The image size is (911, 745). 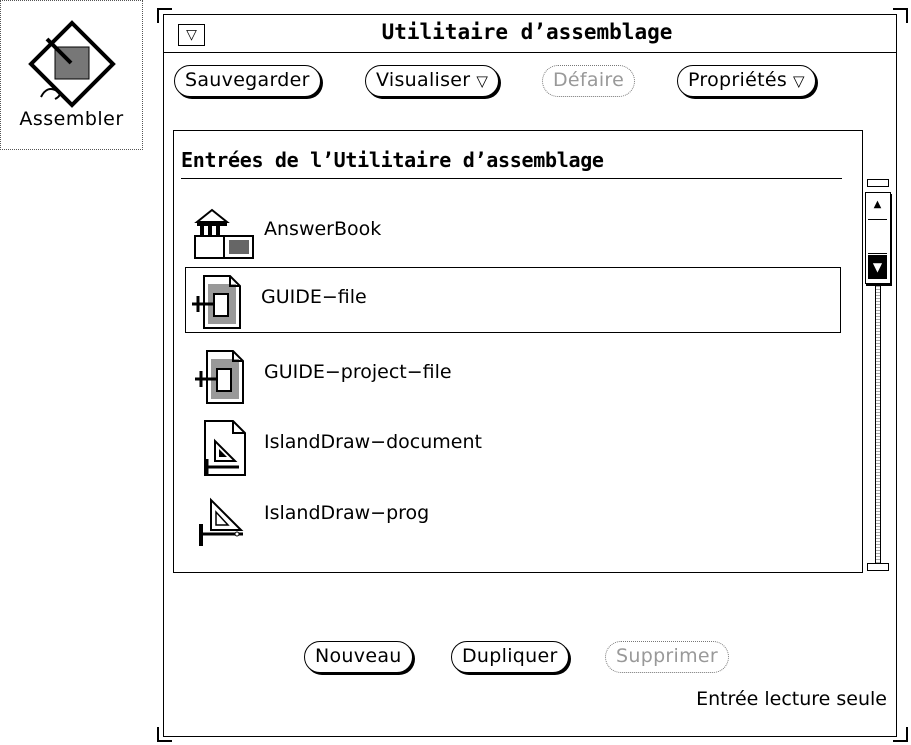 I want to click on islanddraw-prog-icon, so click(x=221, y=521).